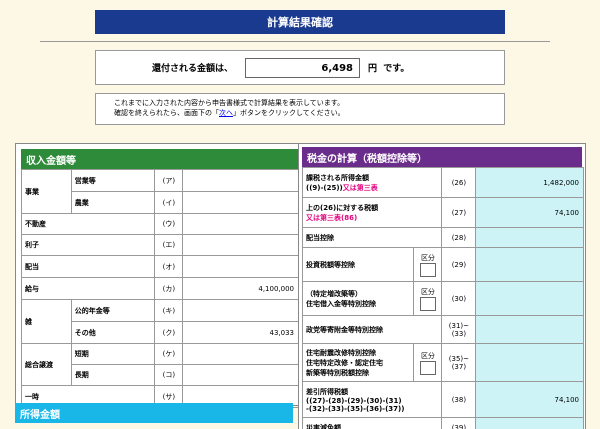 Image resolution: width=600 pixels, height=429 pixels. What do you see at coordinates (372, 423) in the screenshot?
I see `row-39-label: 災害減免額` at bounding box center [372, 423].